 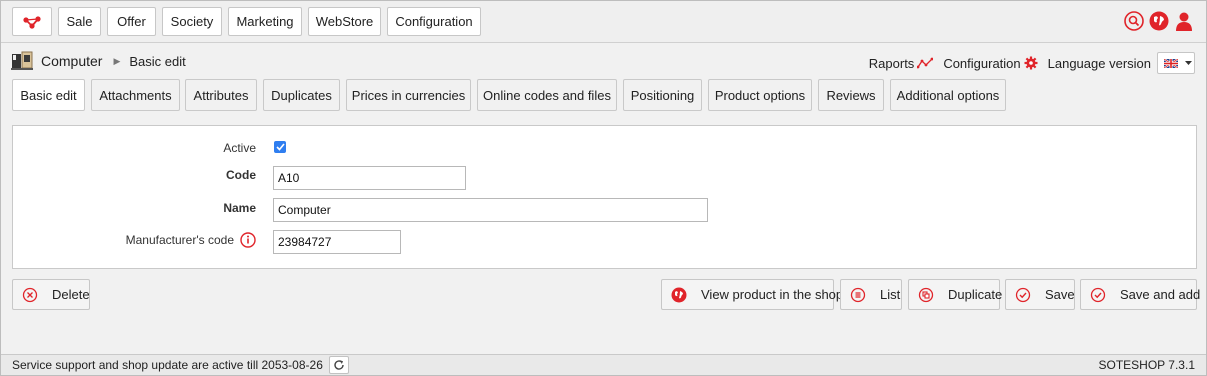 I want to click on raports-label: Raports, so click(x=891, y=63).